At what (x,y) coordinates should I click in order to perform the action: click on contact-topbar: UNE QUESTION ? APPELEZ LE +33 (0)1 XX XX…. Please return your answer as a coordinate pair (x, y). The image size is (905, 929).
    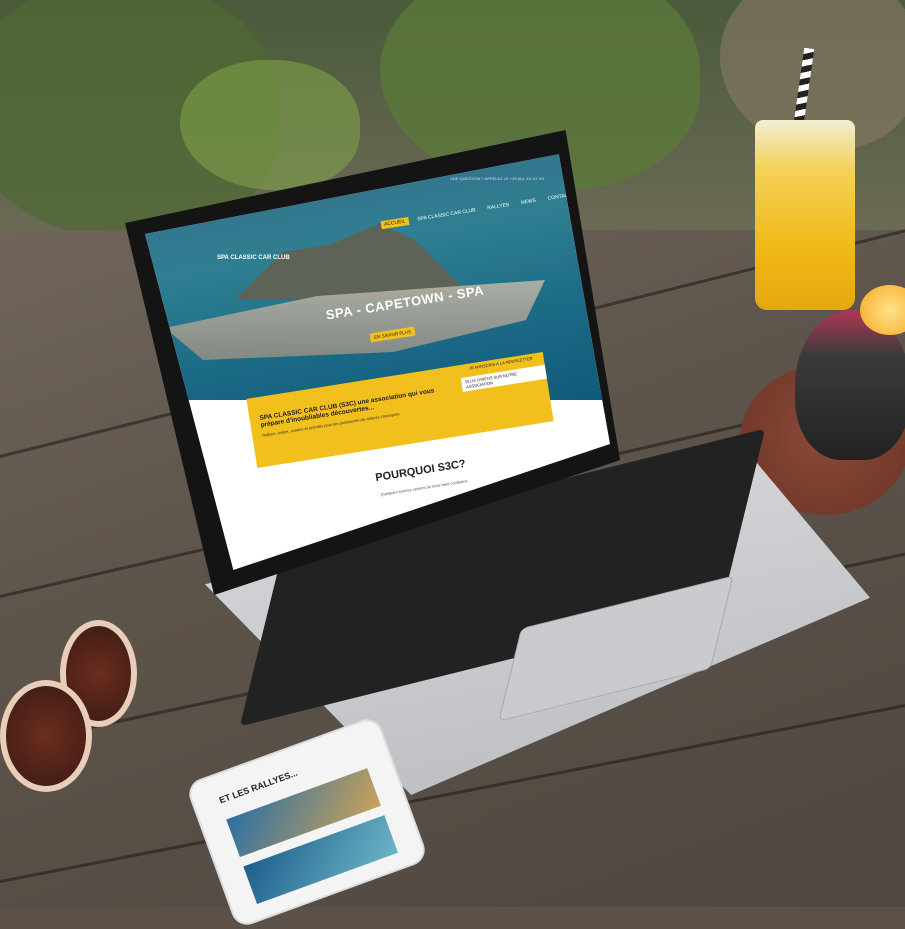
    Looking at the image, I should click on (497, 178).